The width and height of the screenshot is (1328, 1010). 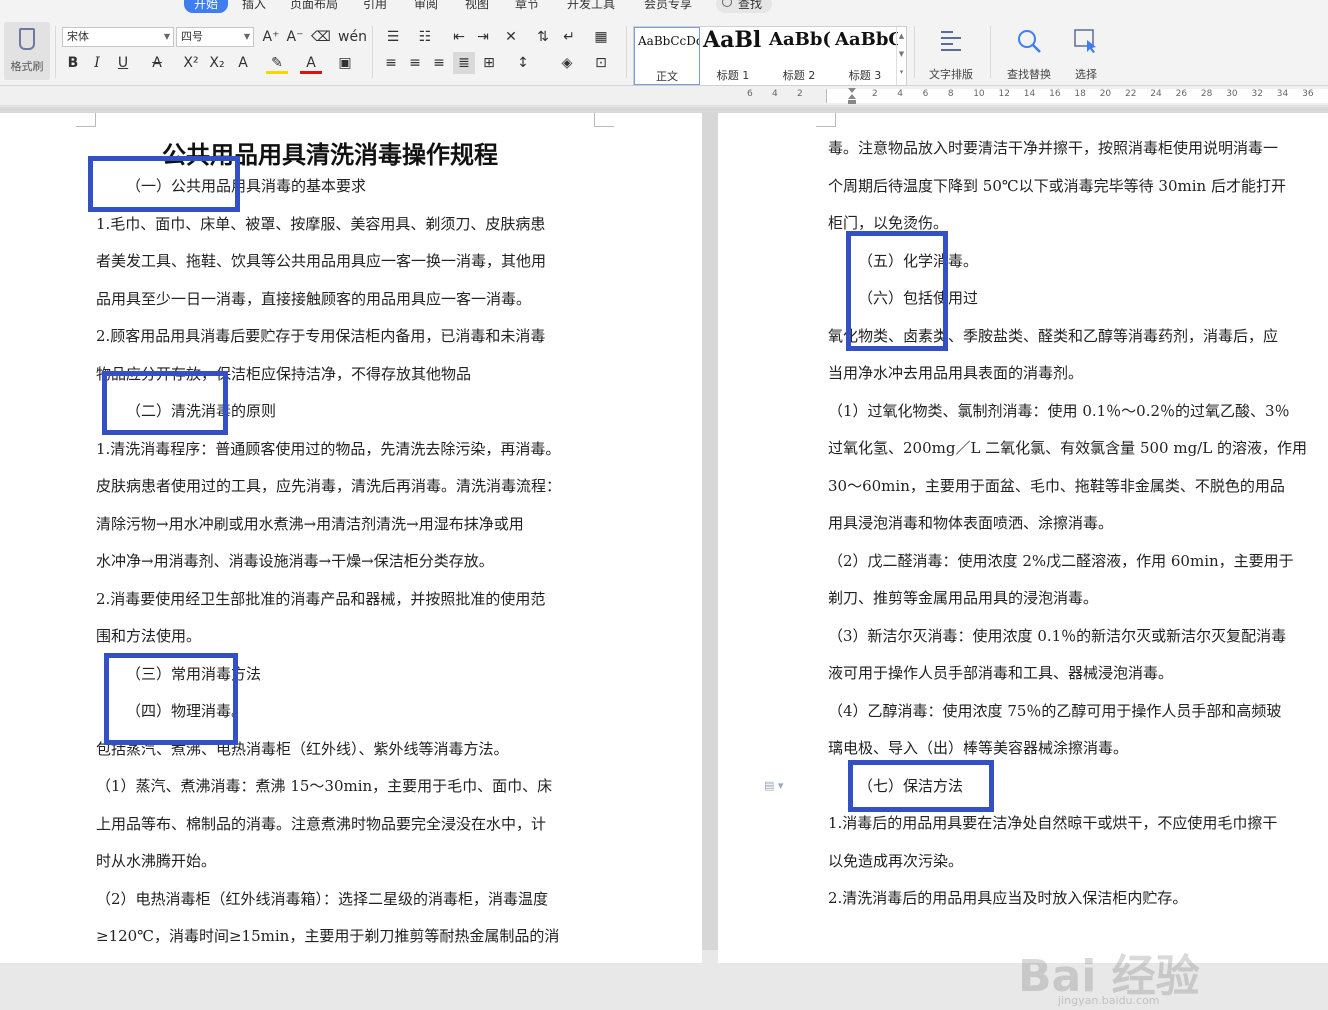 What do you see at coordinates (1282, 94) in the screenshot?
I see `ruler-number: 34` at bounding box center [1282, 94].